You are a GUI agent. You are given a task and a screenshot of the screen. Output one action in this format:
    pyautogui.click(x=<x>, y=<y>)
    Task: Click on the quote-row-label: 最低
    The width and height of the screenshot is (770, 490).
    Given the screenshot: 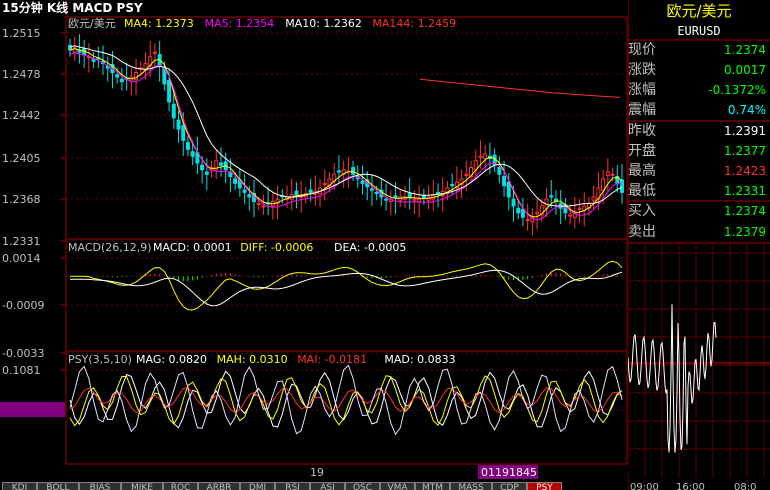 What is the action you would take?
    pyautogui.click(x=642, y=191)
    